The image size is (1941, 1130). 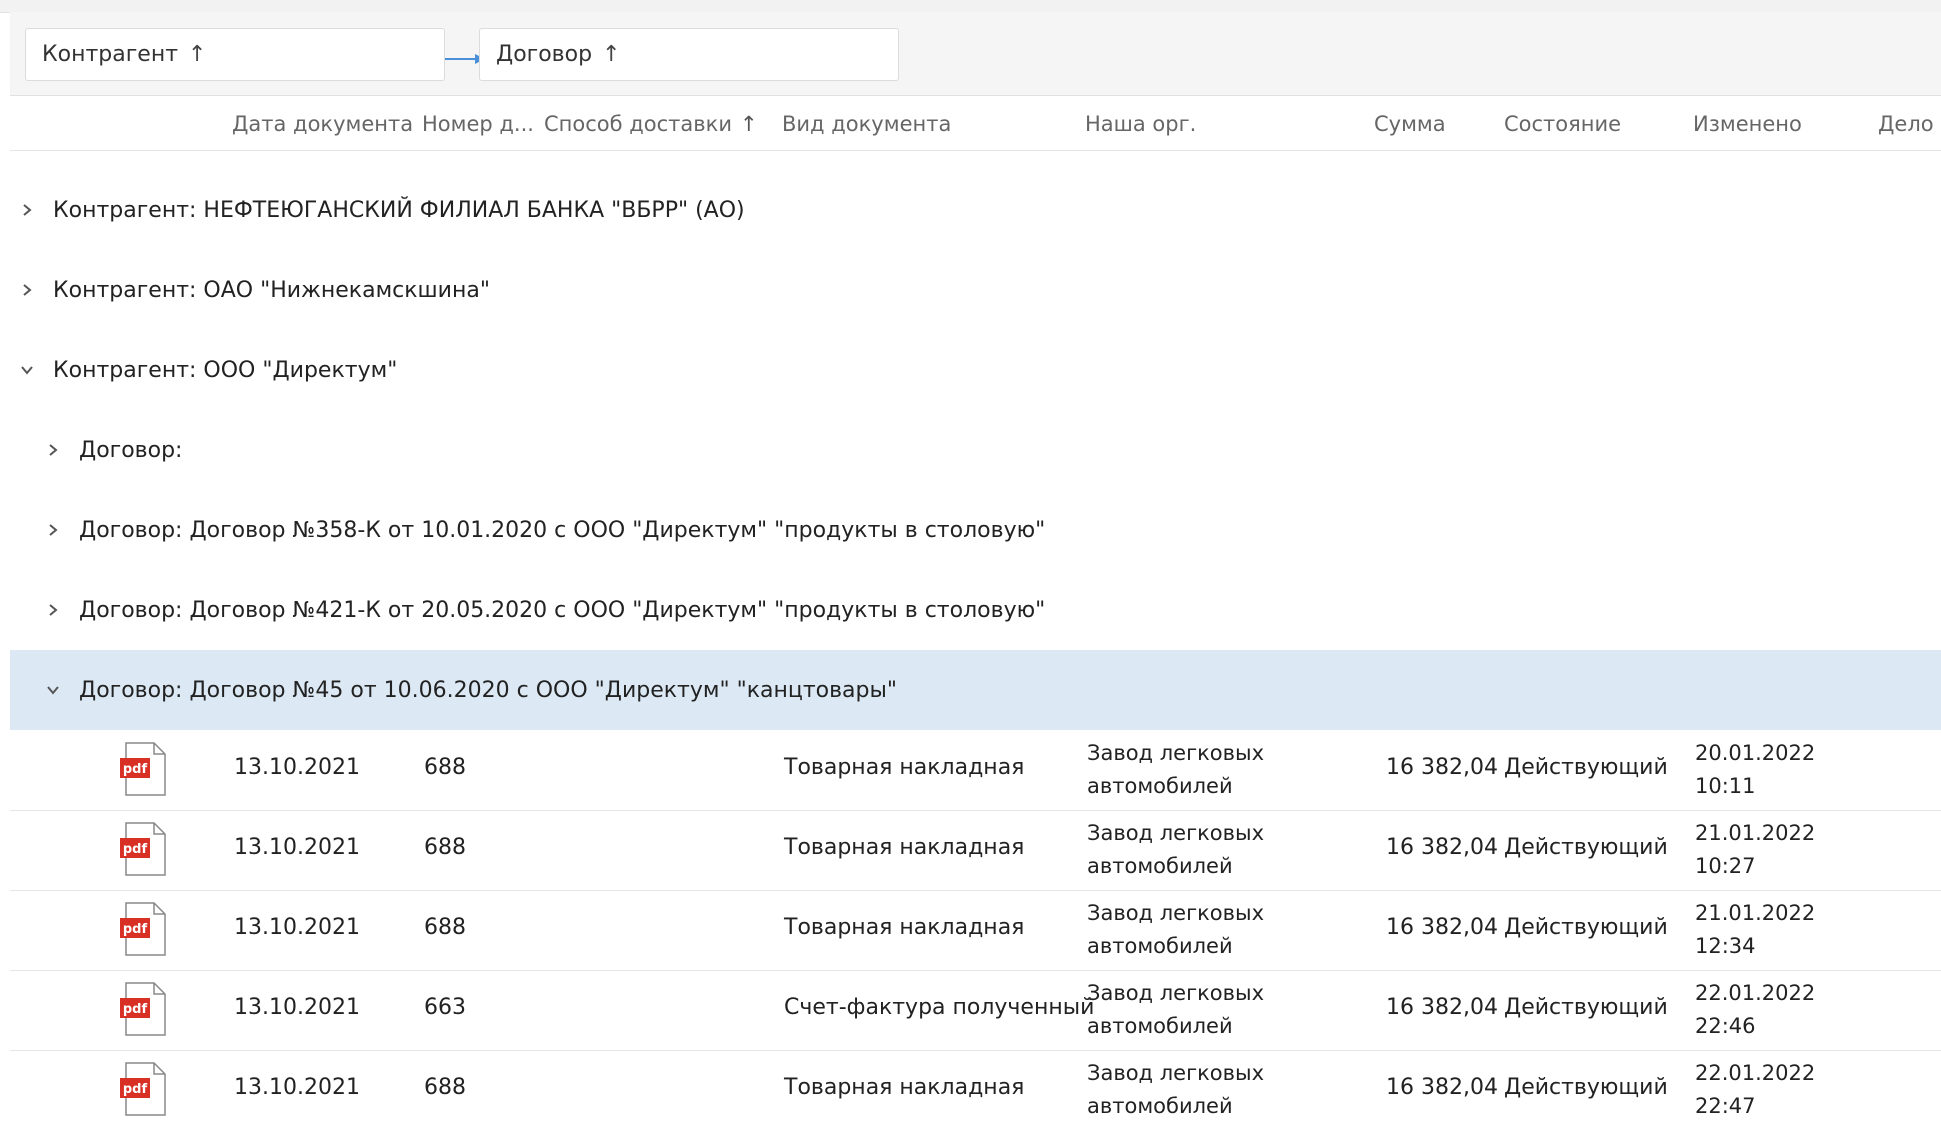 I want to click on group-chip-contract: Договор ↑, so click(x=689, y=54).